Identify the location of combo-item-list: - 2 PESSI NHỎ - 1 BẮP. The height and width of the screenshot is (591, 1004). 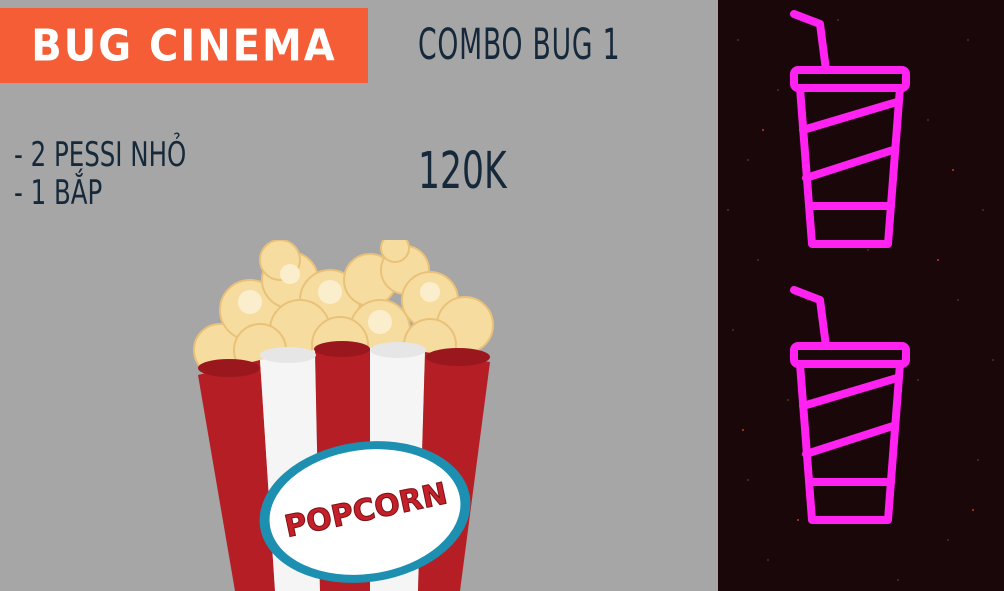
(100, 174).